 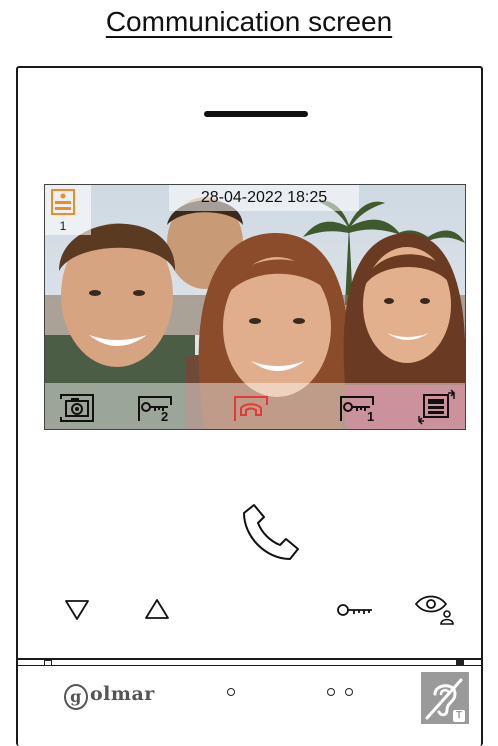 I want to click on camera-icon, so click(x=77, y=408).